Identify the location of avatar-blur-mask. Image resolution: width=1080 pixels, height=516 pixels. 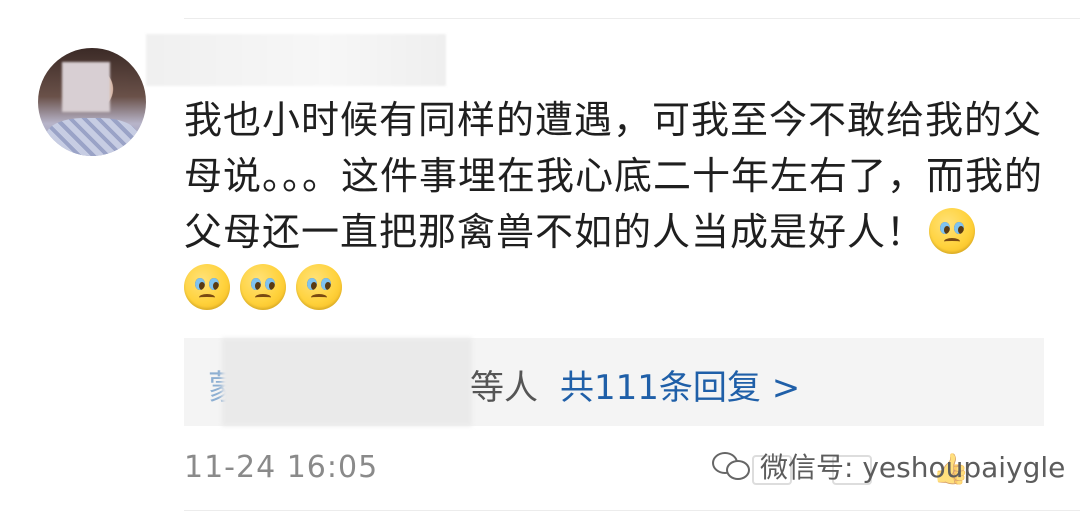
(86, 87).